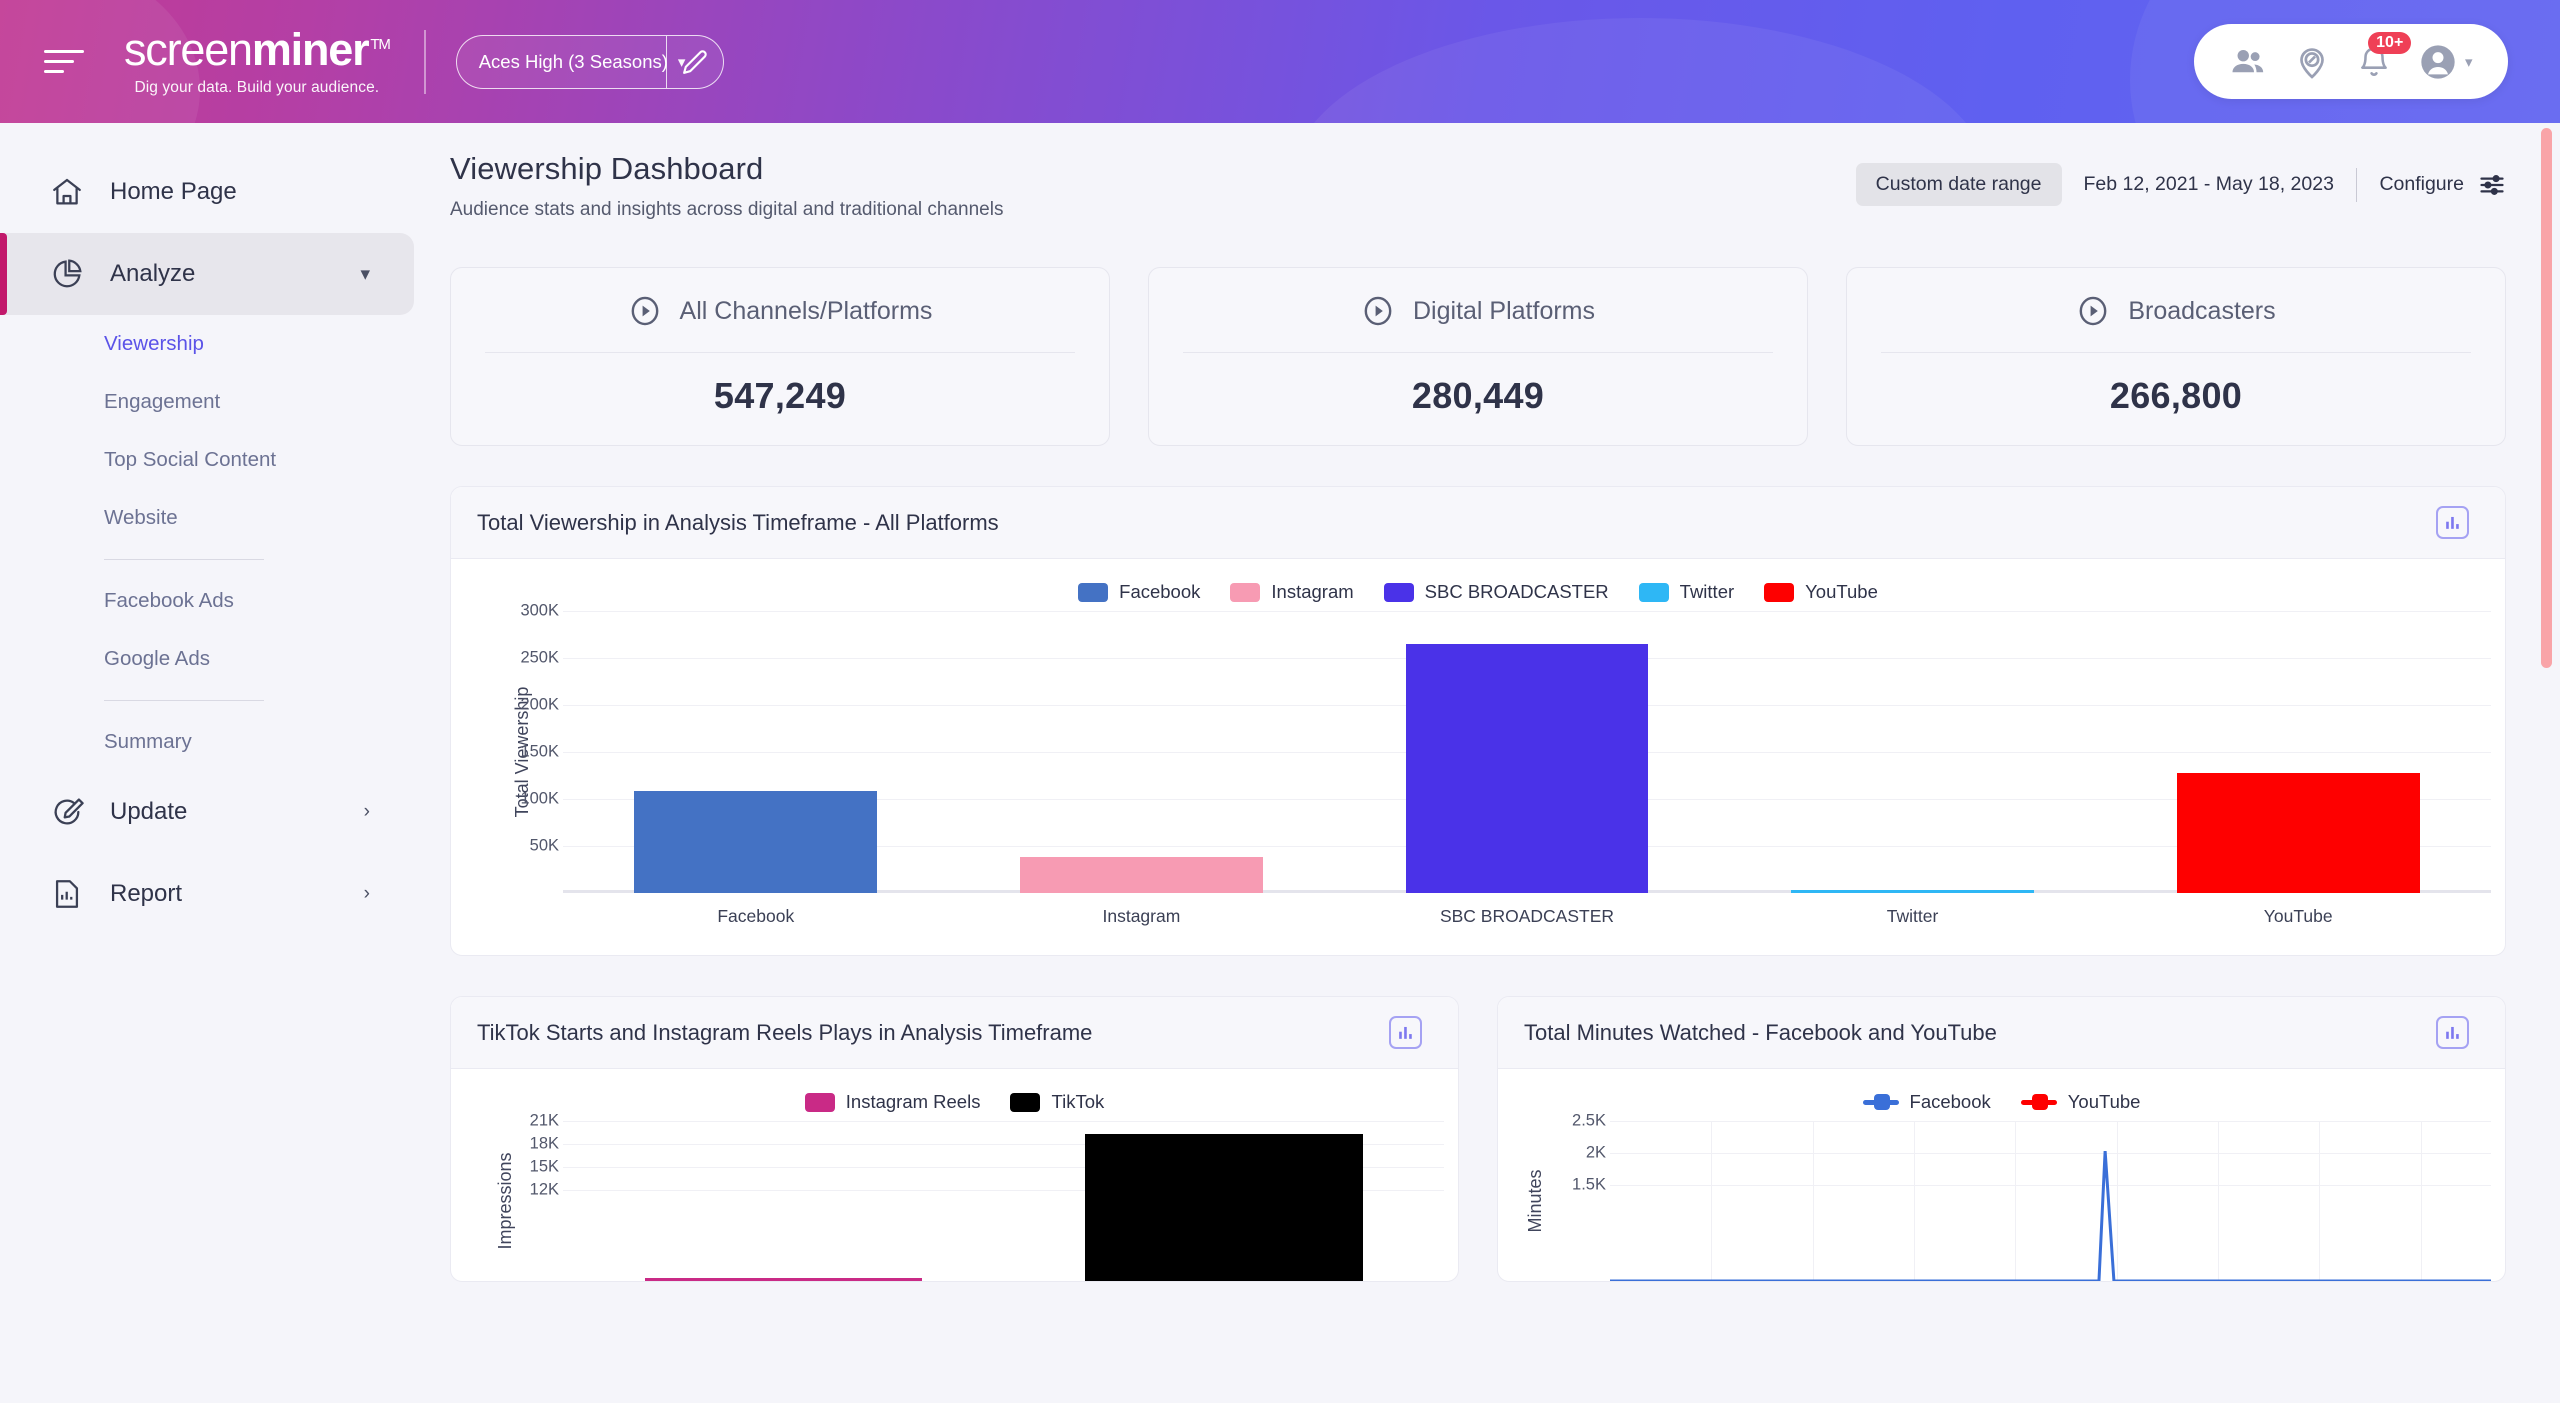  Describe the element at coordinates (2248, 62) in the screenshot. I see `users-icon` at that location.